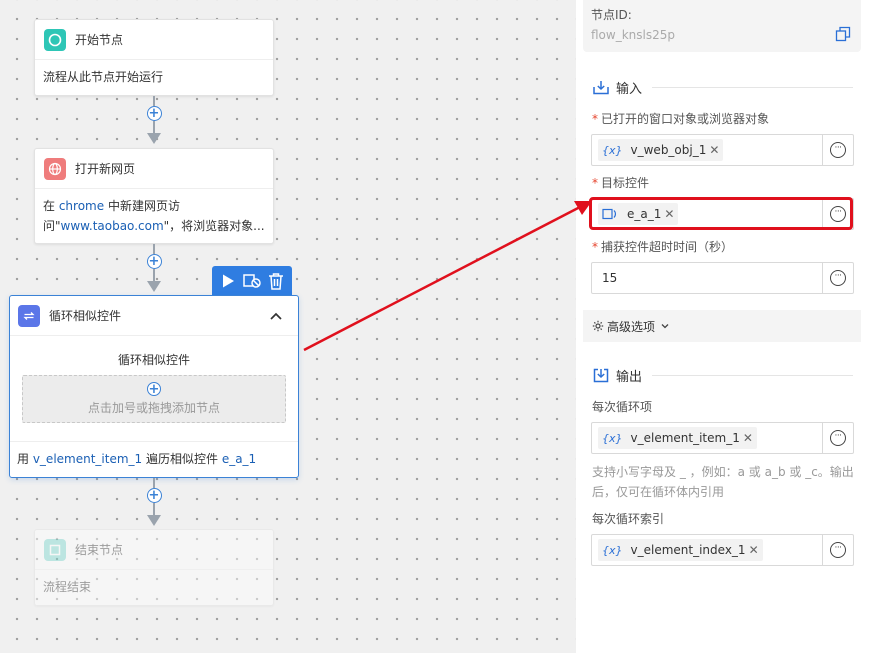  I want to click on input-section-header: 输入, so click(723, 87).